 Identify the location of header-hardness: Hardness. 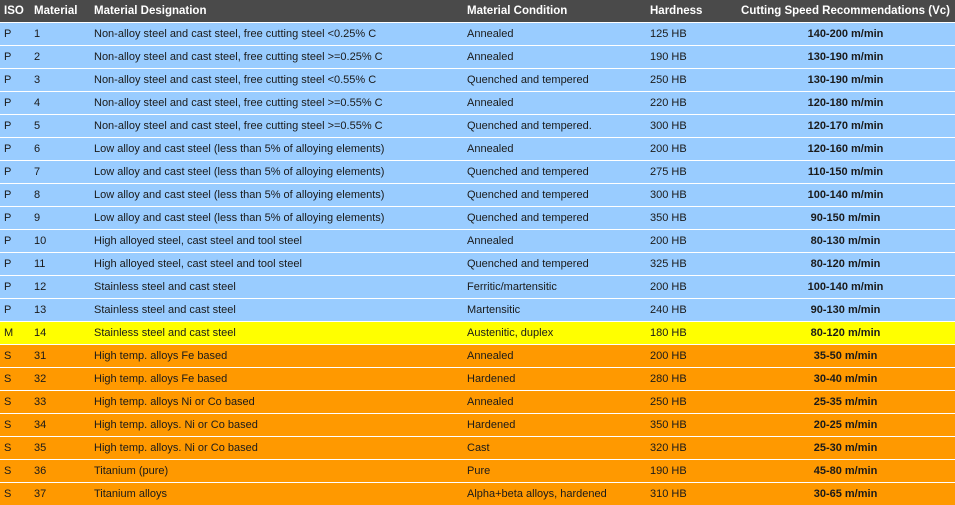
(691, 11).